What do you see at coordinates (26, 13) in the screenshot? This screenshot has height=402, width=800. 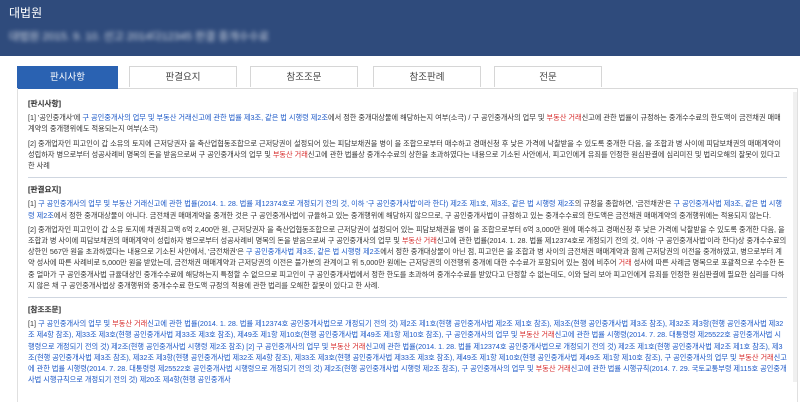 I see `court-title: 대법원` at bounding box center [26, 13].